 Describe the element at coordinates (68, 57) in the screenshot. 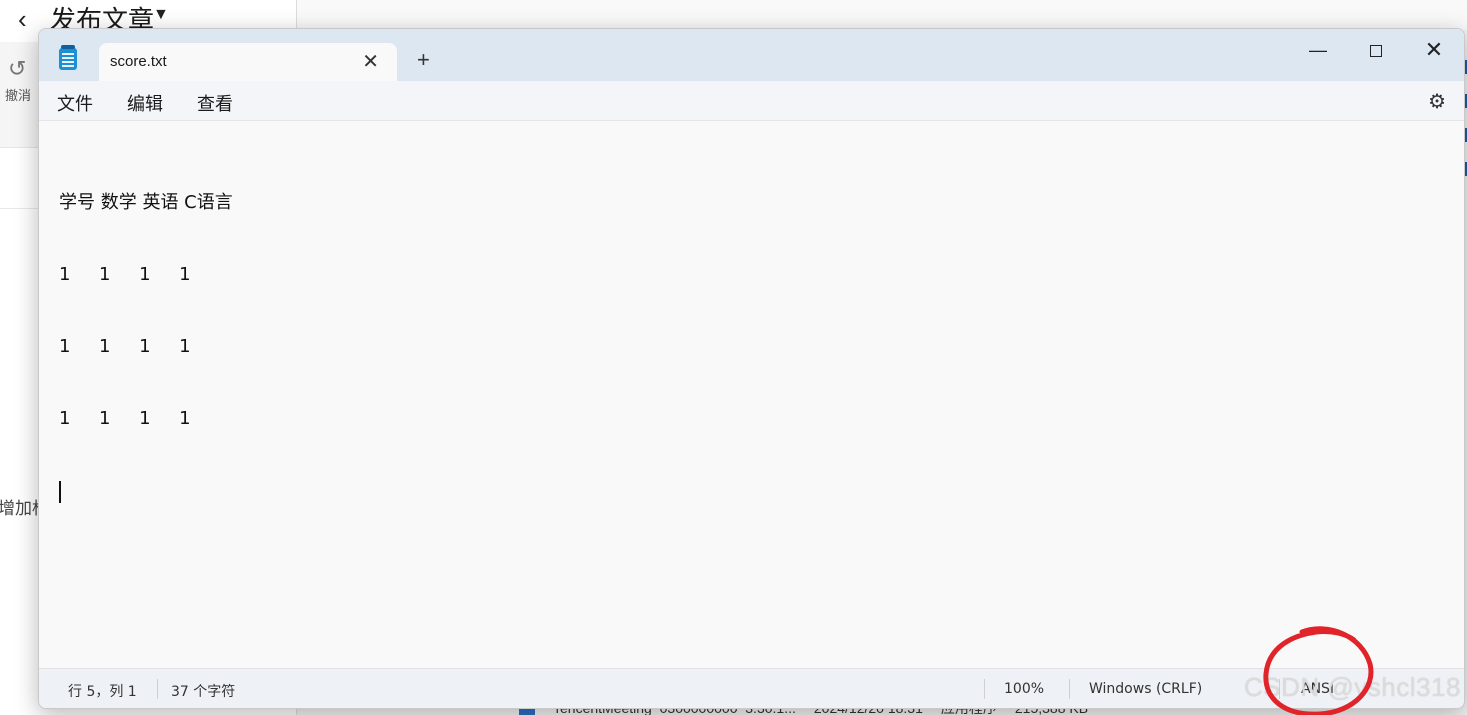

I see `notepad-icon` at that location.